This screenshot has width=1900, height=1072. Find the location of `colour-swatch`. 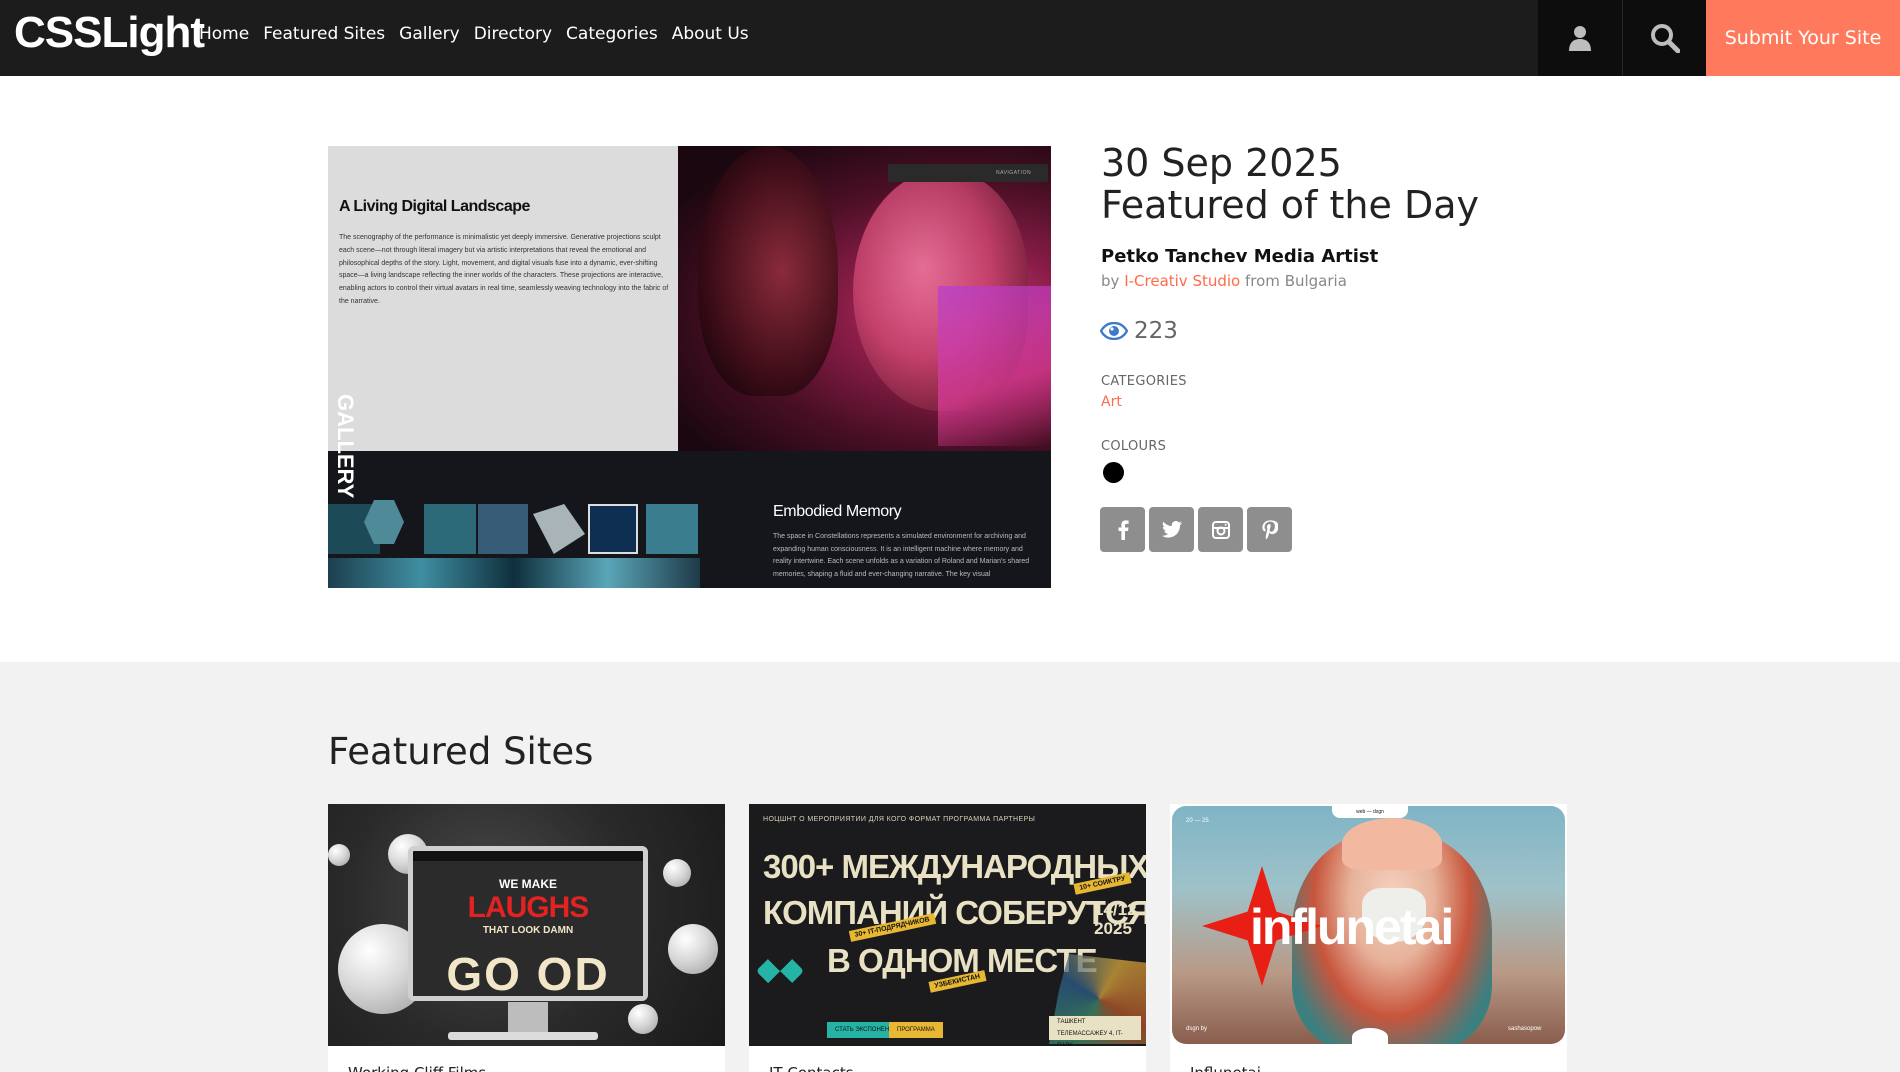

colour-swatch is located at coordinates (1113, 472).